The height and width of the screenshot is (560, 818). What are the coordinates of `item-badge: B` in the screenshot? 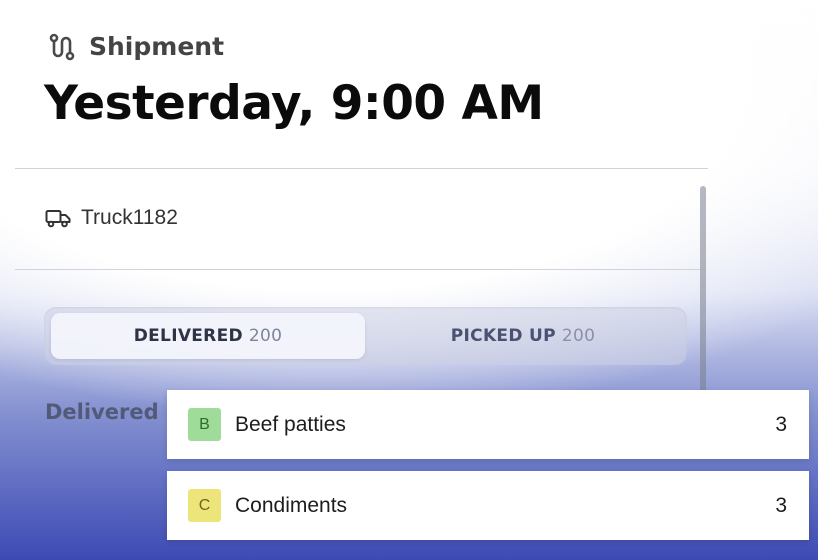 It's located at (204, 424).